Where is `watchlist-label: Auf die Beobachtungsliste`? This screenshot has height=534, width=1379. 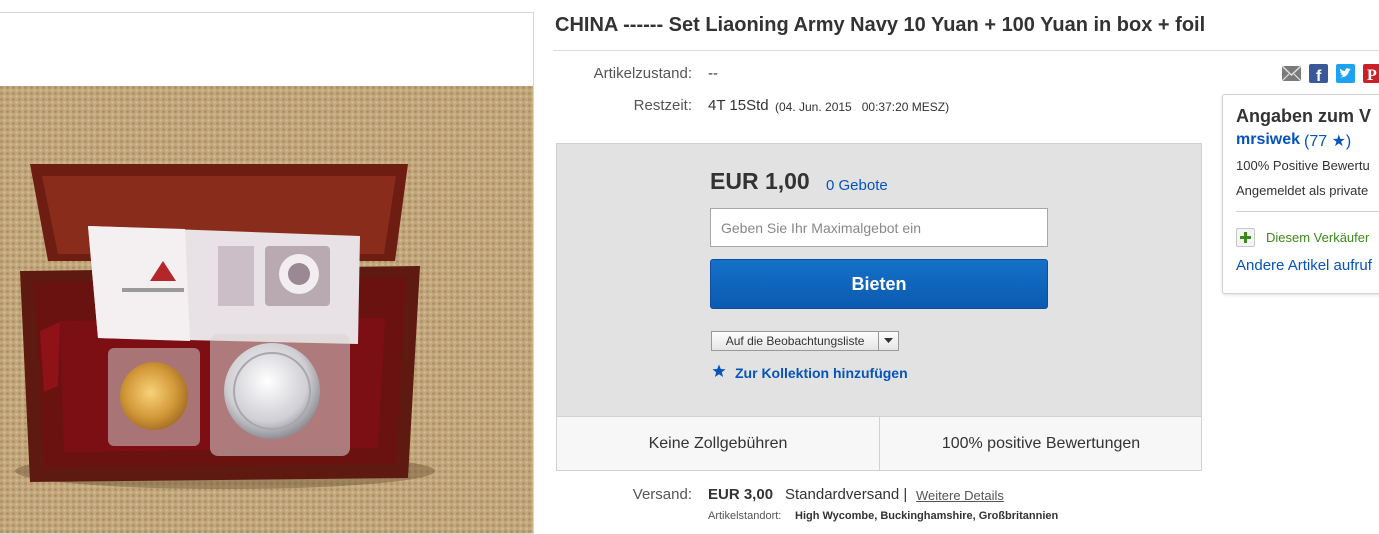 watchlist-label: Auf die Beobachtungsliste is located at coordinates (796, 341).